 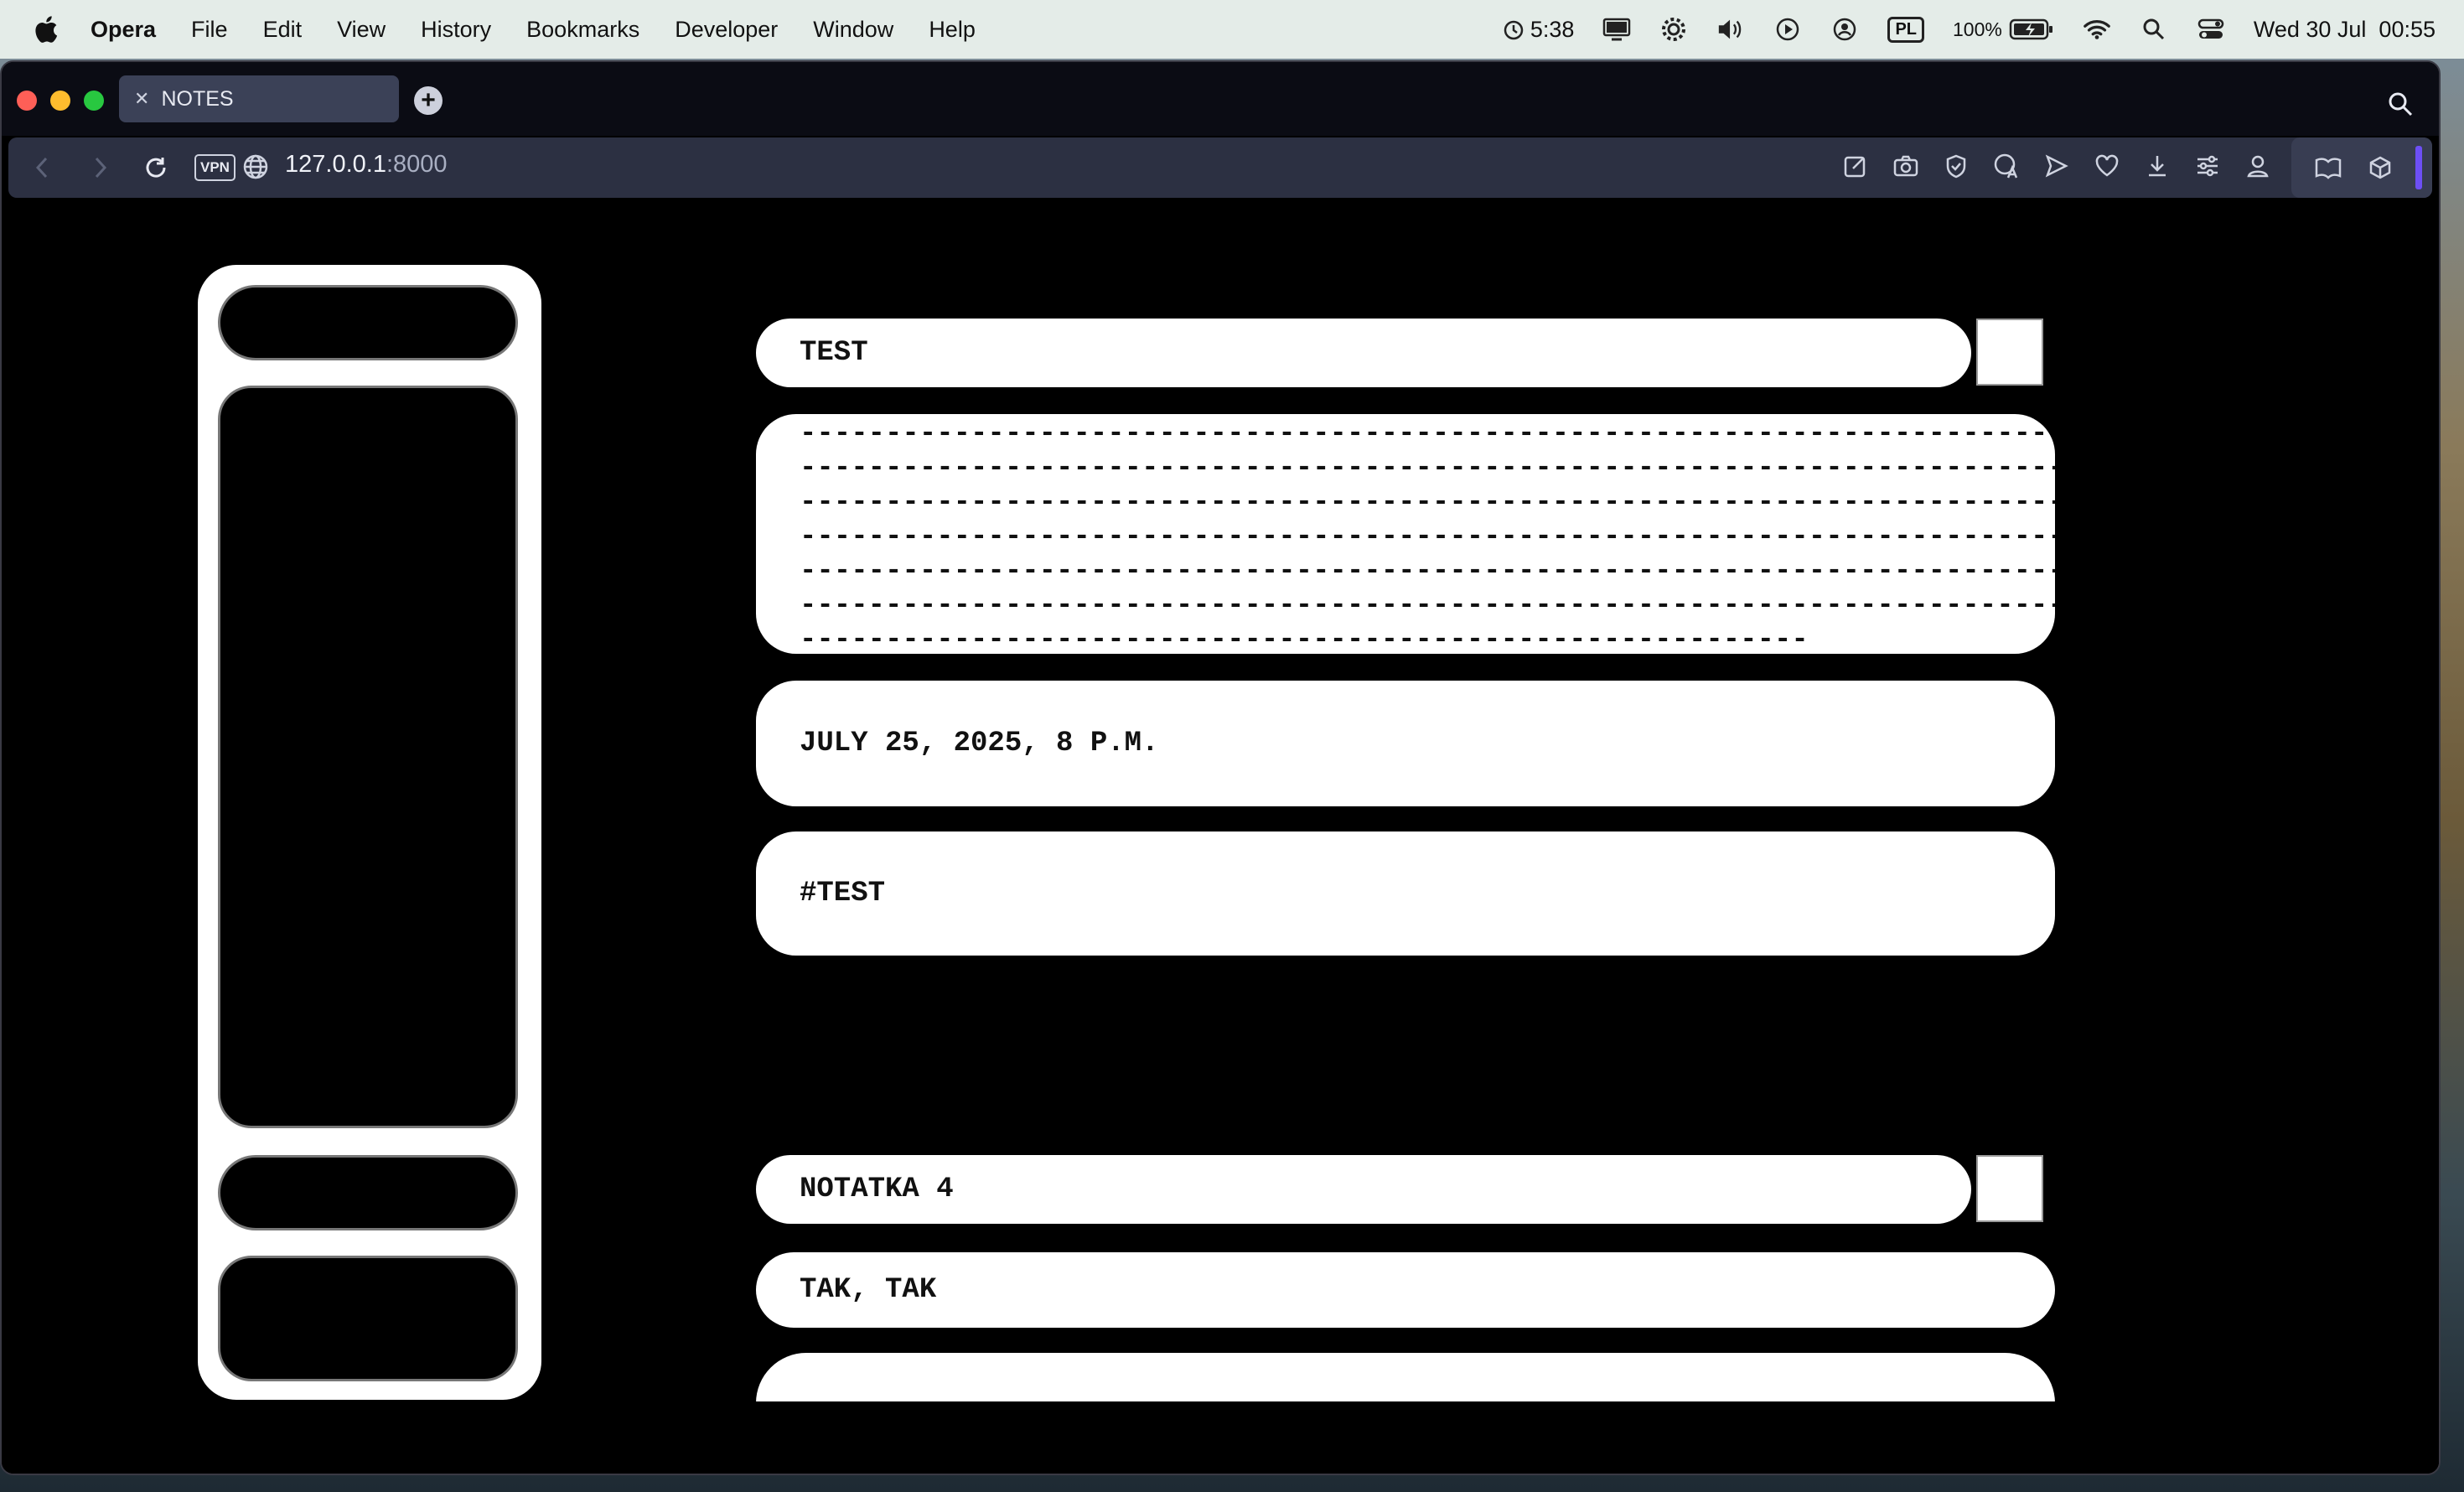 I want to click on sidebar-toggle-group, so click(x=2361, y=167).